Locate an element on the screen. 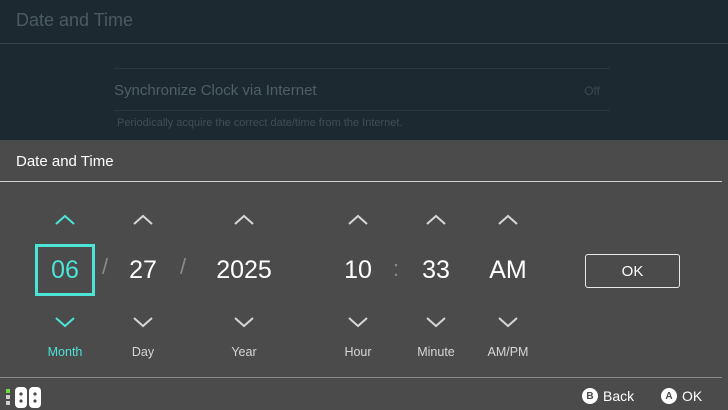 This screenshot has width=728, height=410. background-title: Date and Time is located at coordinates (75, 20).